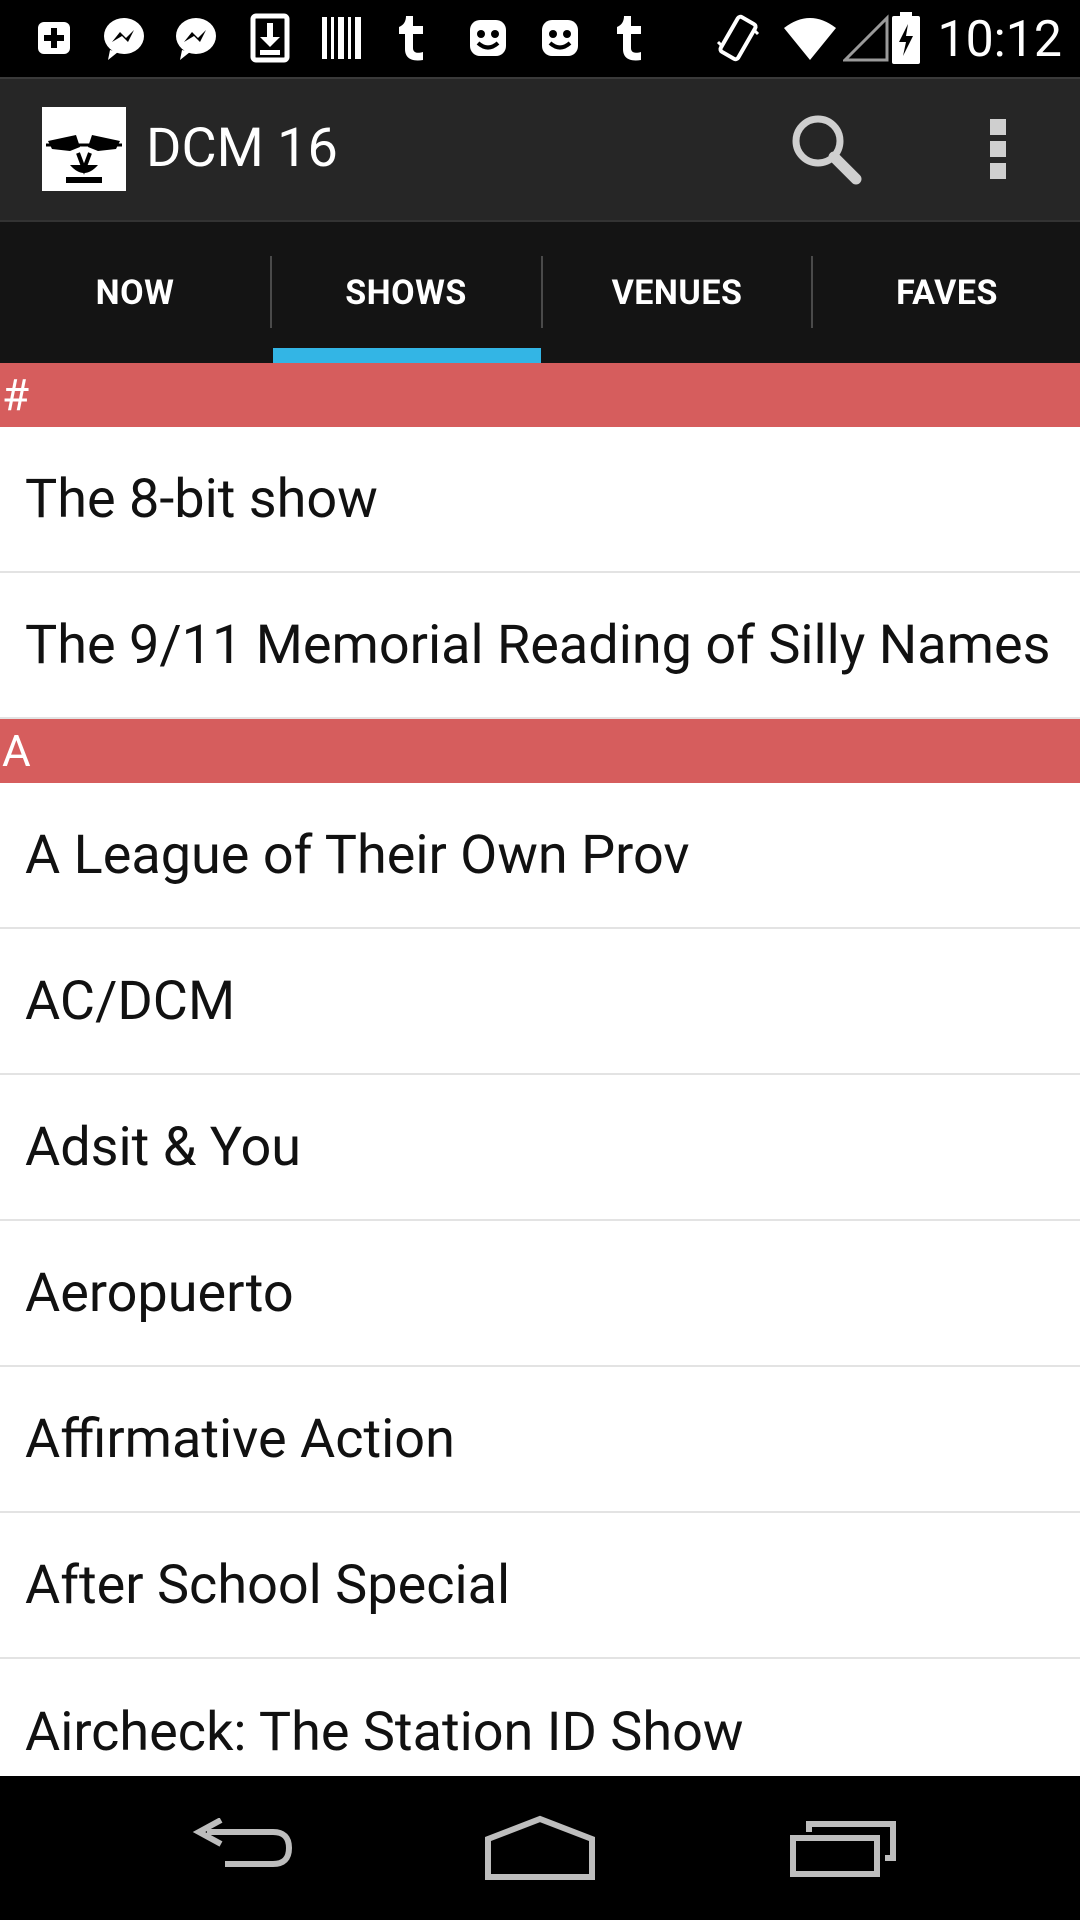  What do you see at coordinates (540, 148) in the screenshot?
I see `action-bar: DCM 16` at bounding box center [540, 148].